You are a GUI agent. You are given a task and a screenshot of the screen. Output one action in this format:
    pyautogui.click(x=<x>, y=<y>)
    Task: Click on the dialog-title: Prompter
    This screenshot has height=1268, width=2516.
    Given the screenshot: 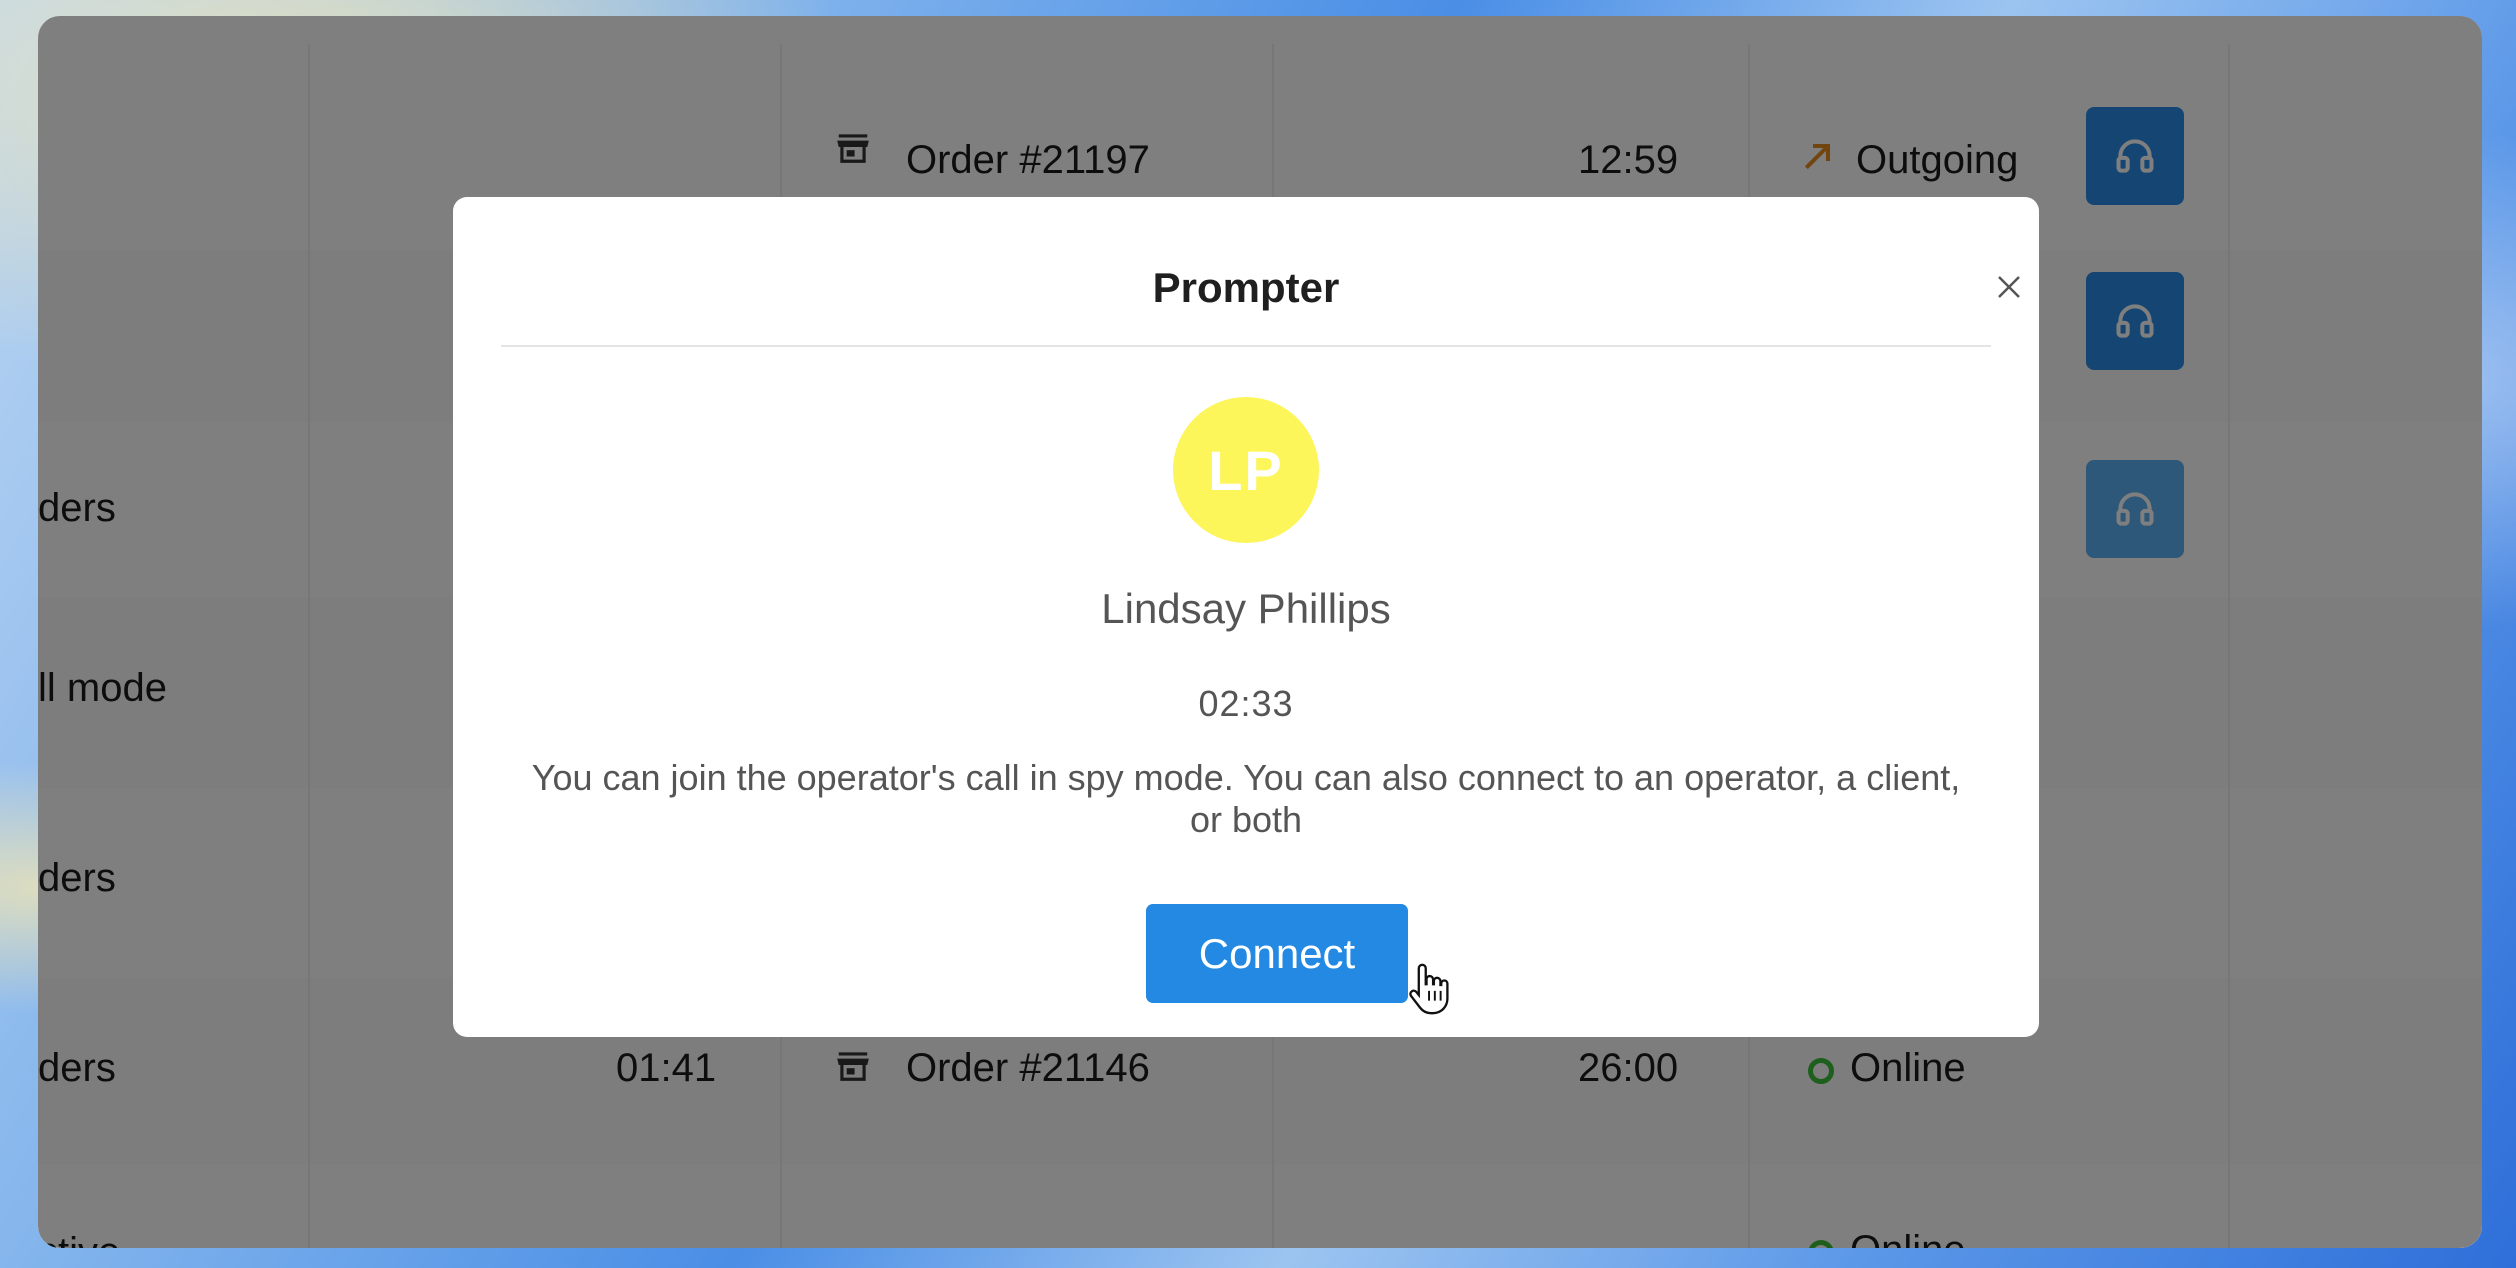 What is the action you would take?
    pyautogui.click(x=1246, y=287)
    